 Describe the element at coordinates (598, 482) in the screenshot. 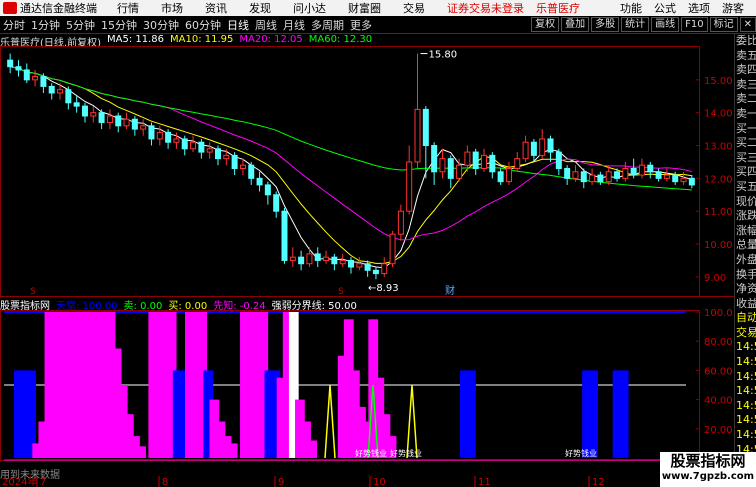

I see `month-label: 12` at that location.